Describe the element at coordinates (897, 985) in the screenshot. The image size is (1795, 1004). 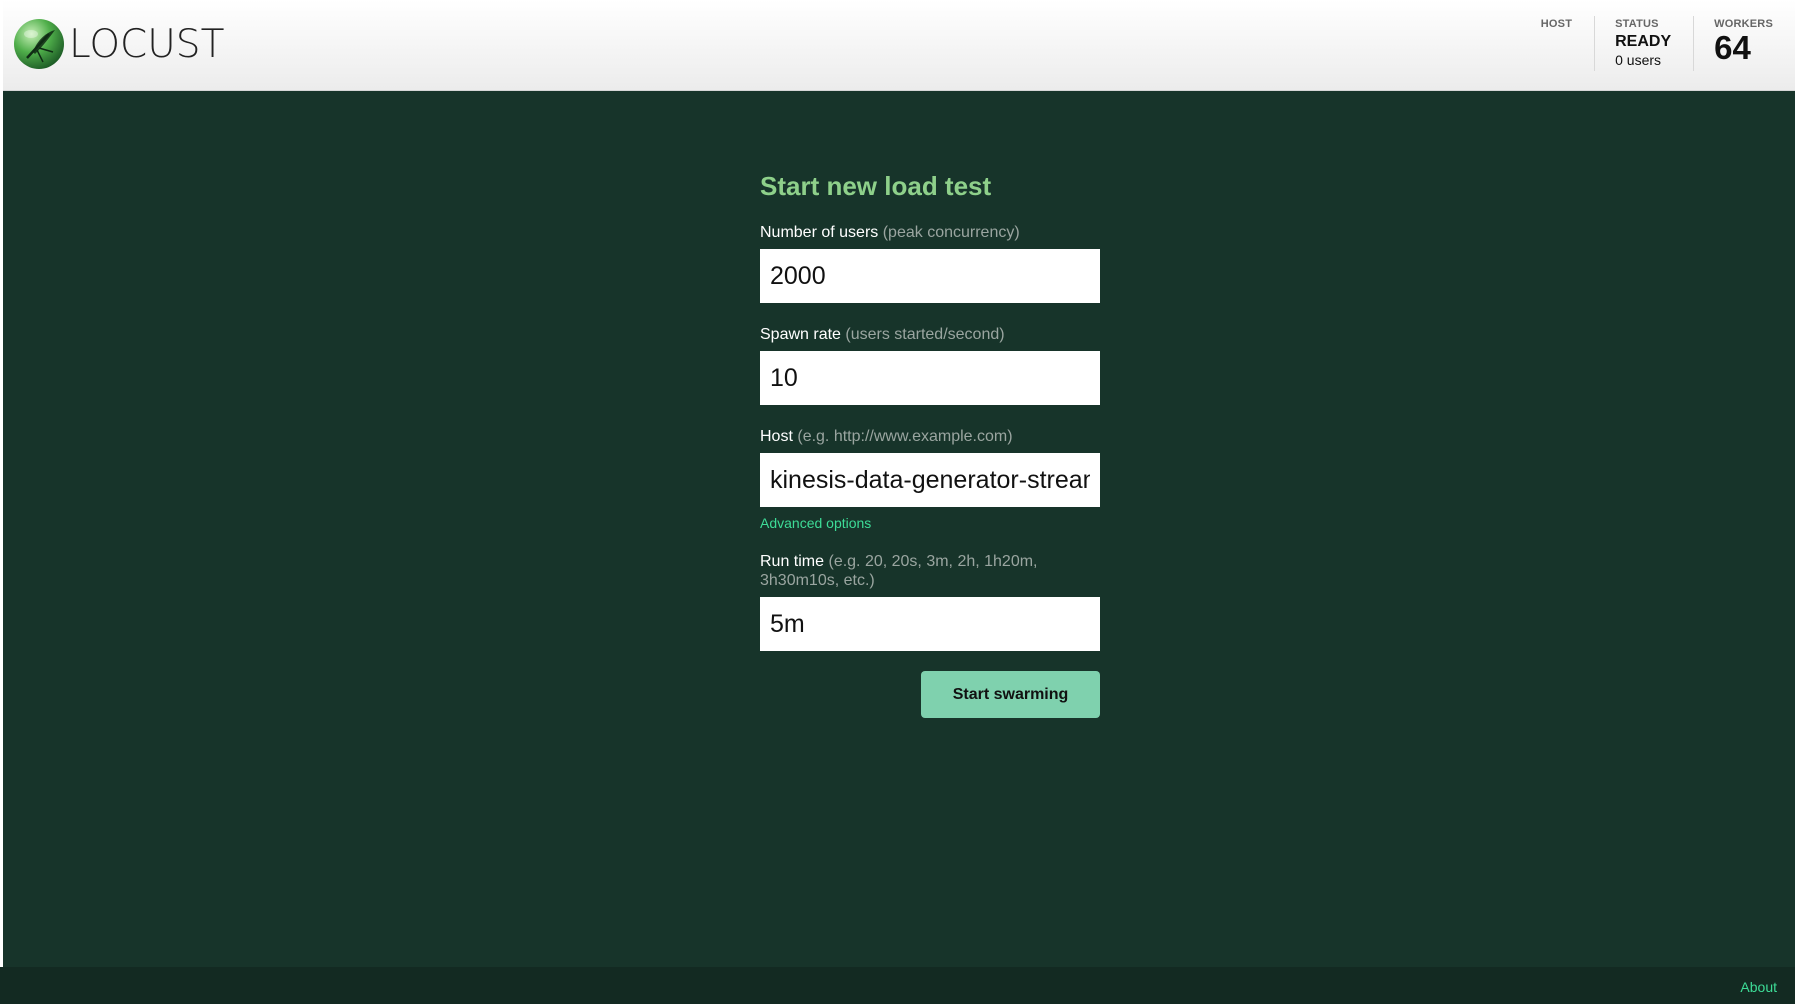
I see `footer: About` at that location.